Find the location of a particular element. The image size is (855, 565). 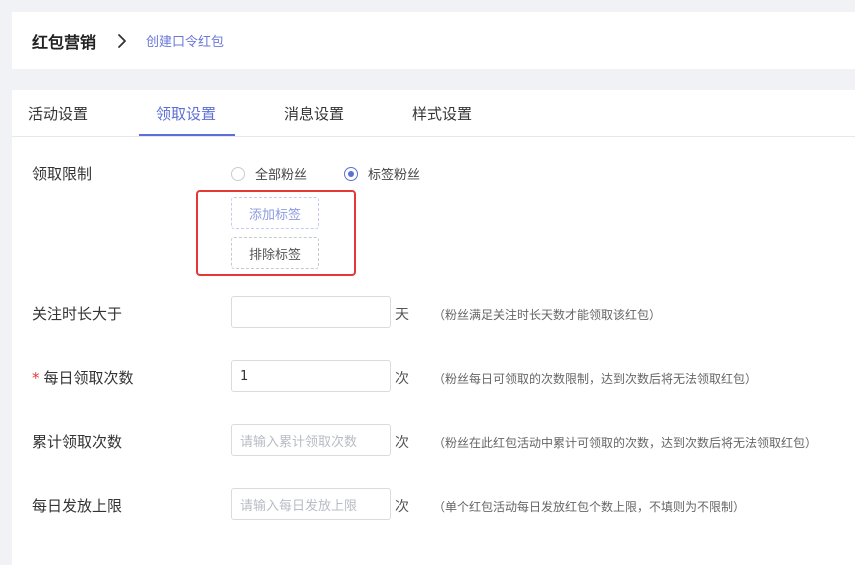

total-receive-hint: （粉丝在此红包活动中累计可领取的次数，达到次数后将无法领取红包） is located at coordinates (625, 443).